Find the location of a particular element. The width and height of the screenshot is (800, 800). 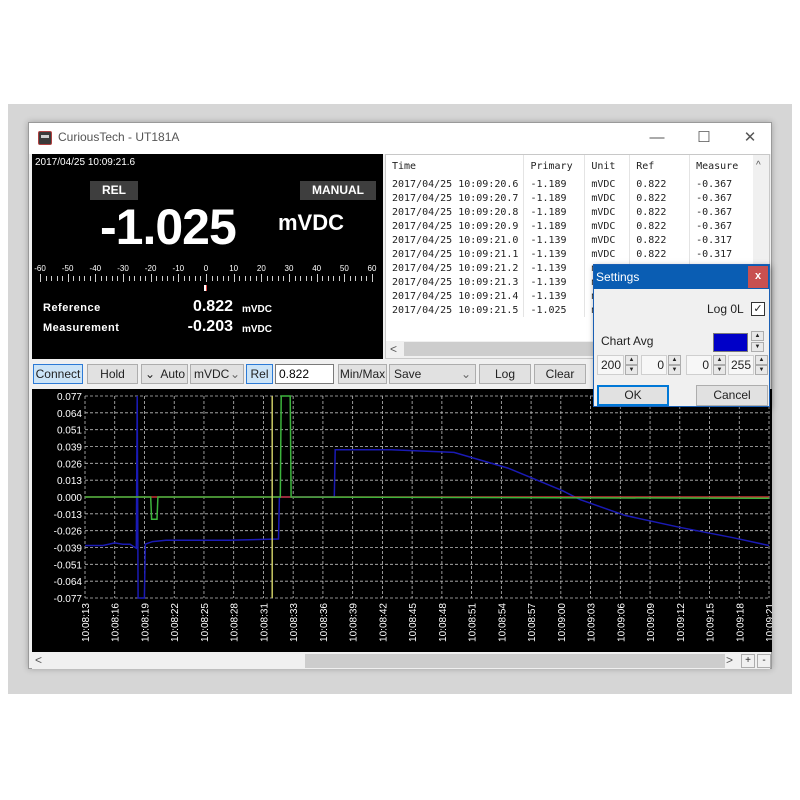

unit-select: mVDC ⌄ is located at coordinates (217, 374).